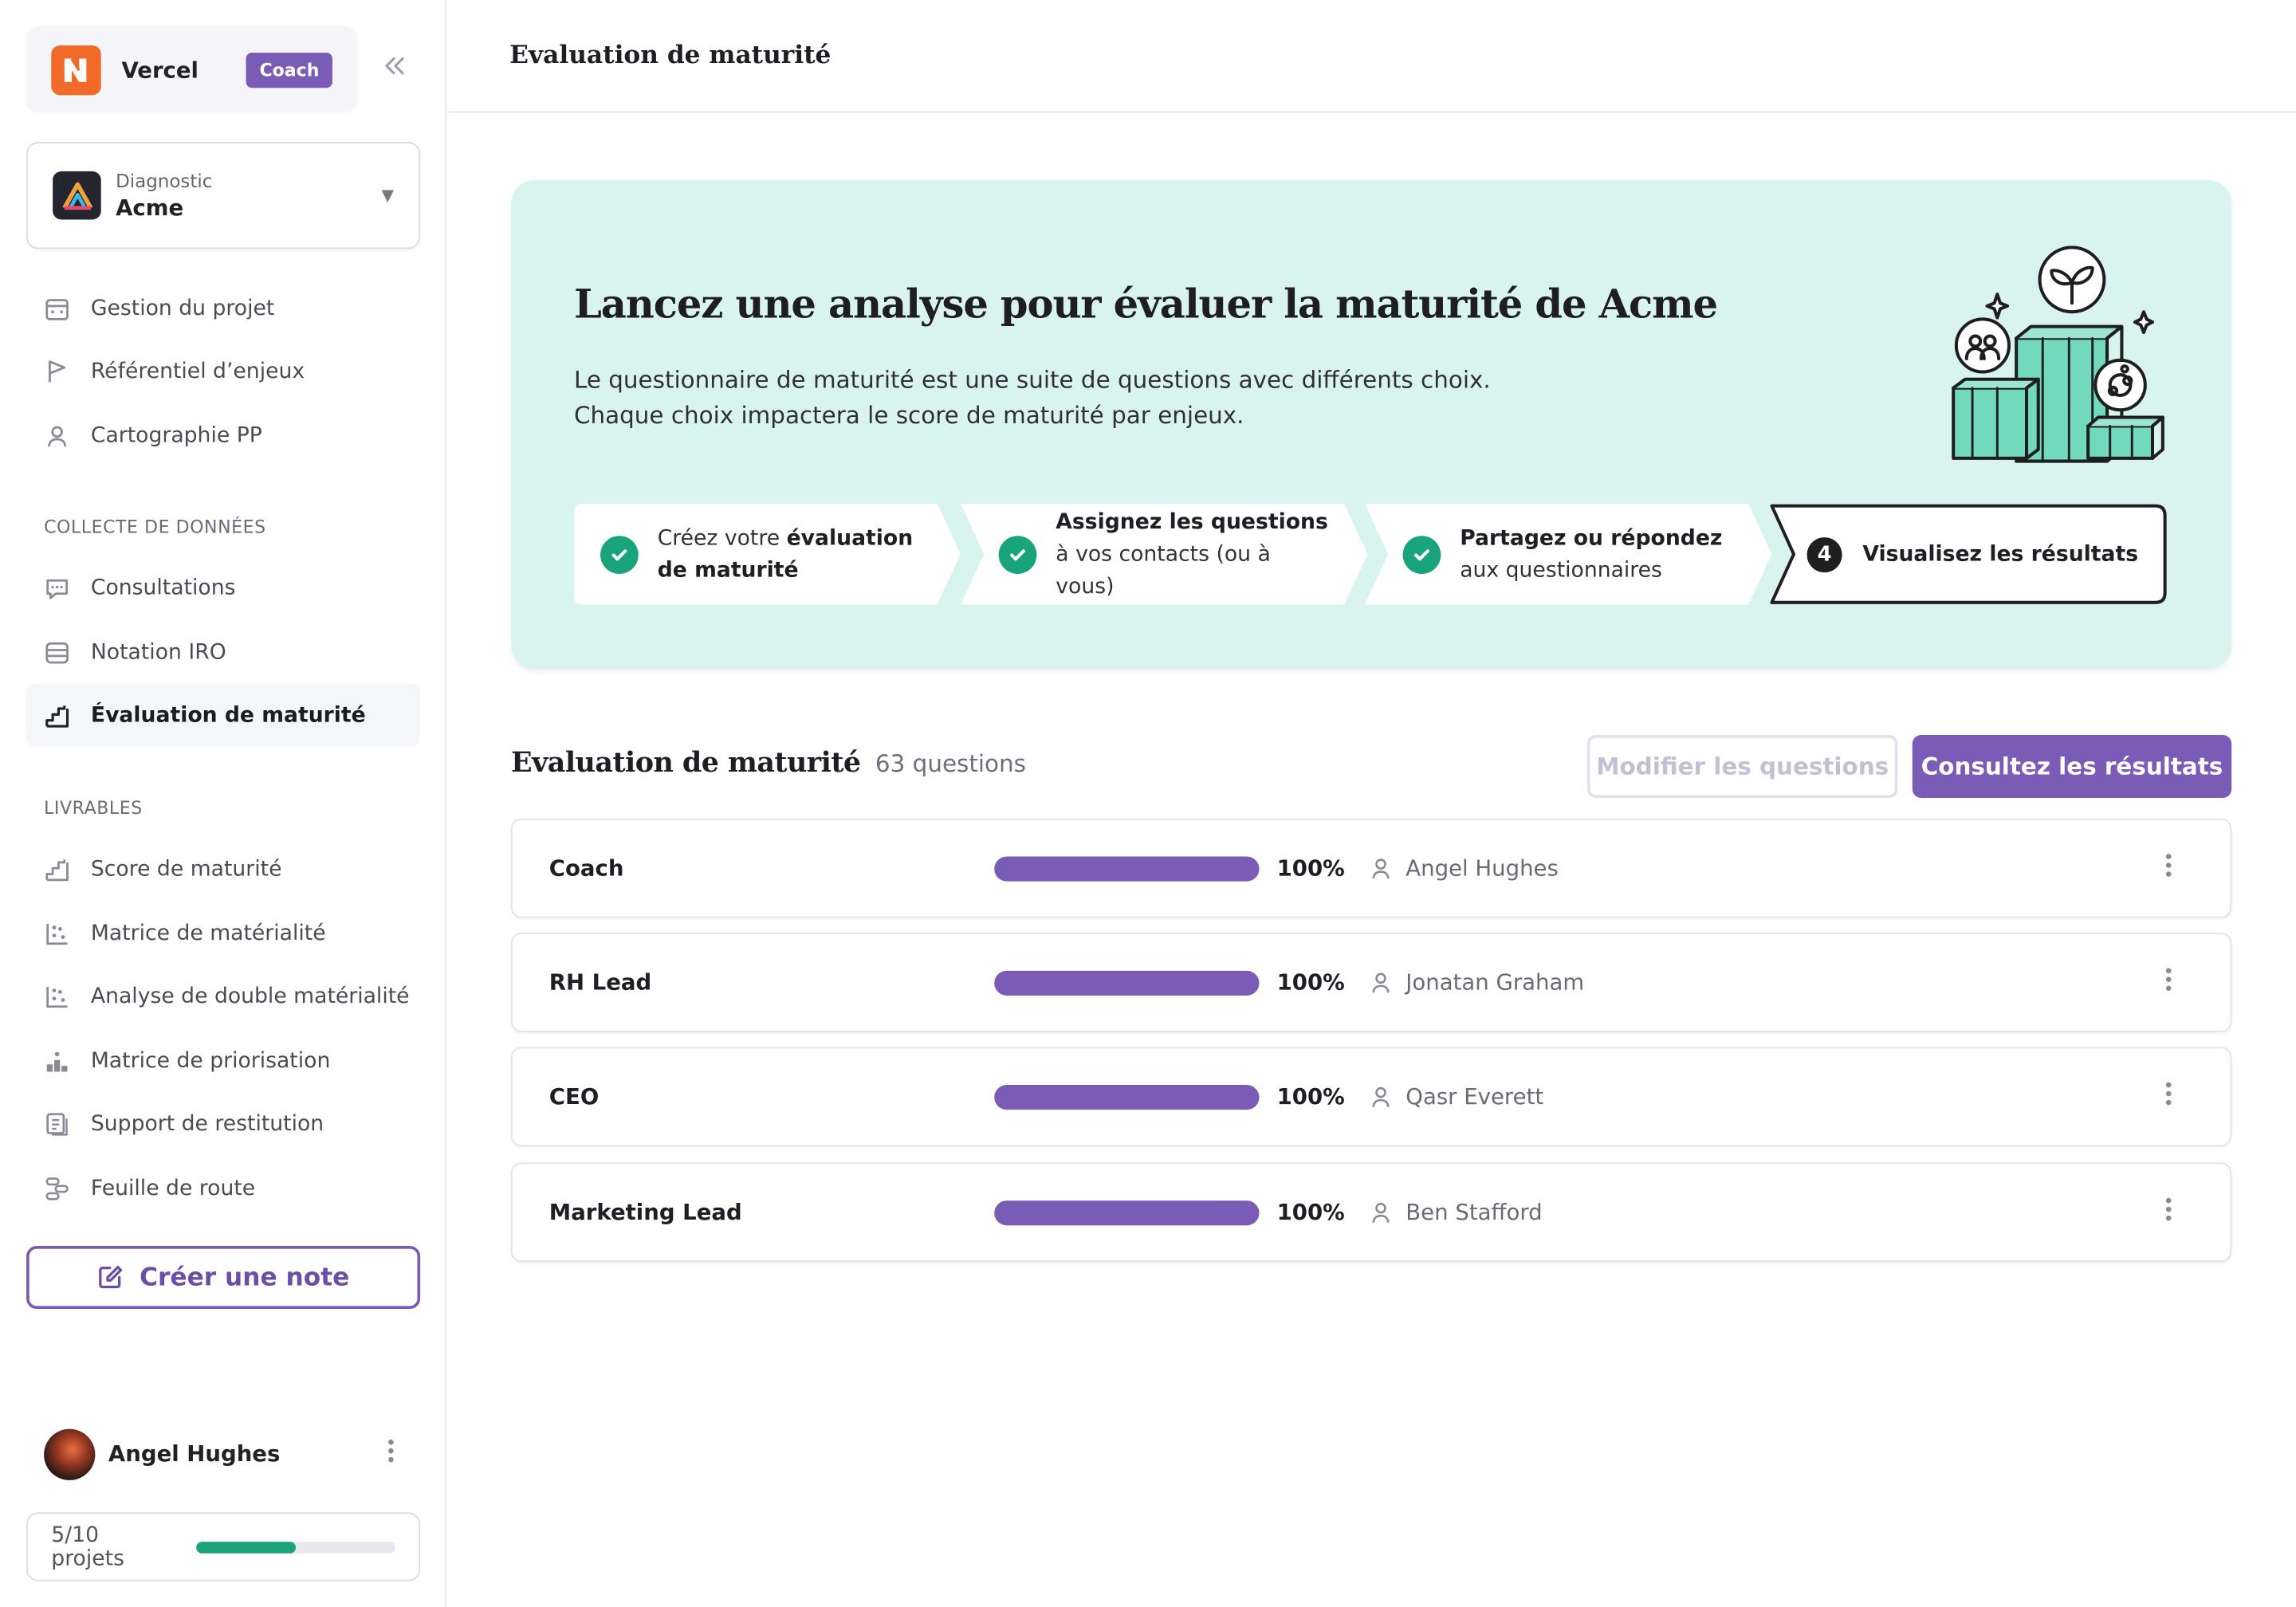 The height and width of the screenshot is (1607, 2296). I want to click on user-profile: Angel Hughes, so click(219, 1454).